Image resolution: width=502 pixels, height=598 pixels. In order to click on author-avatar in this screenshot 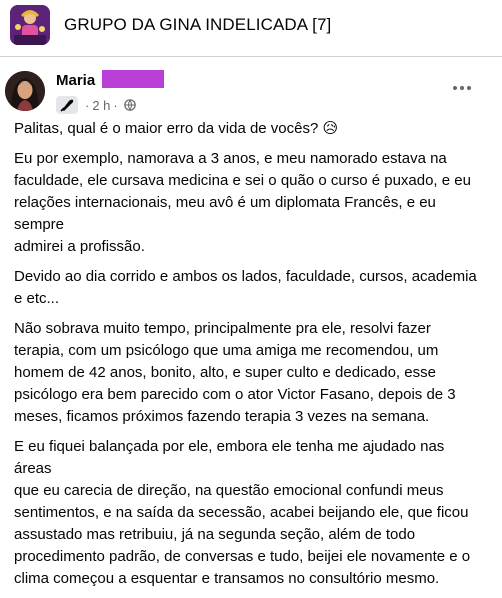, I will do `click(25, 91)`.